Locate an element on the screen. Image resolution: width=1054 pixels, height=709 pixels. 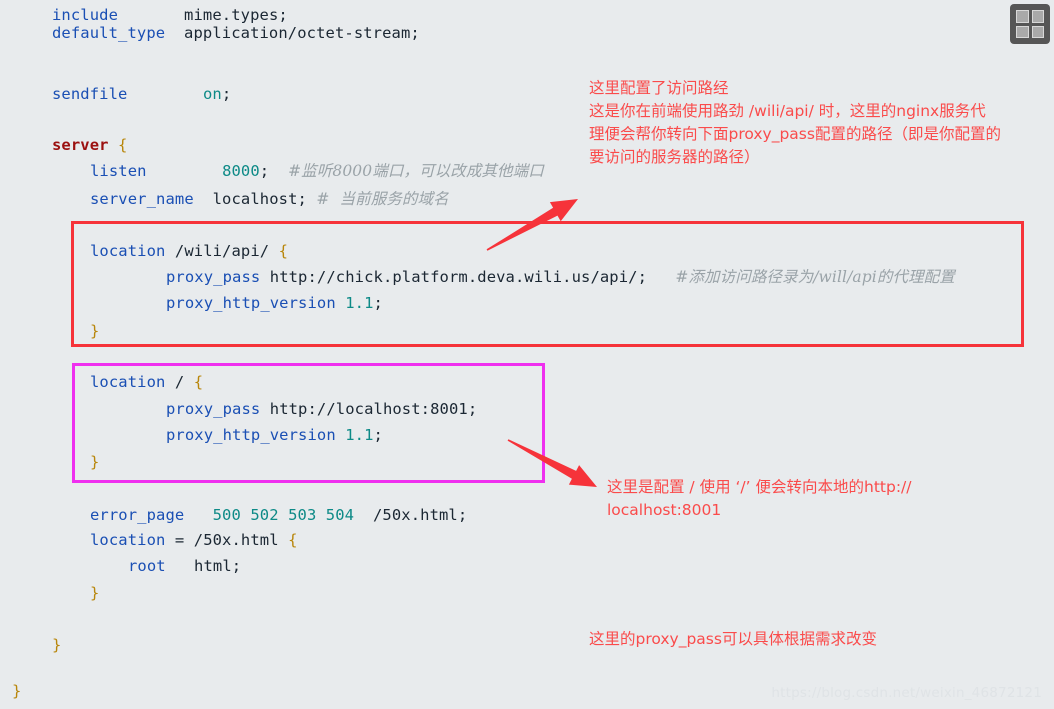
code-token: root is located at coordinates (147, 566).